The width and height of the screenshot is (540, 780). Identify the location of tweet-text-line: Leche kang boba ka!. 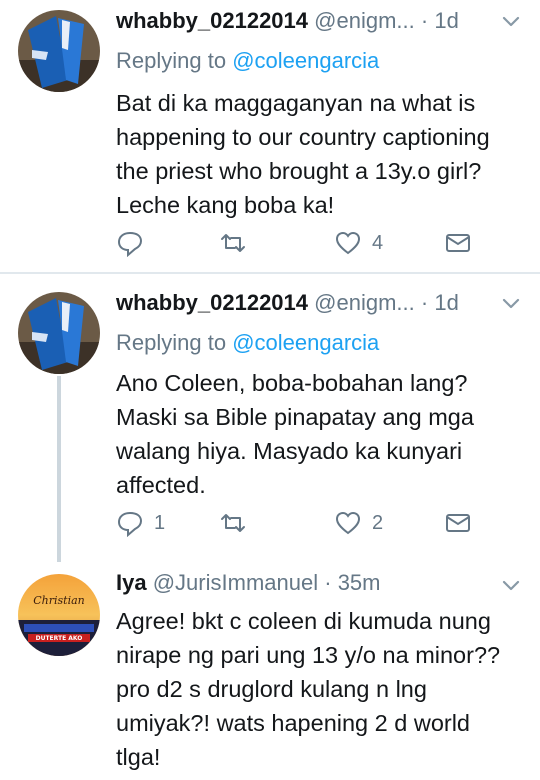
(225, 205).